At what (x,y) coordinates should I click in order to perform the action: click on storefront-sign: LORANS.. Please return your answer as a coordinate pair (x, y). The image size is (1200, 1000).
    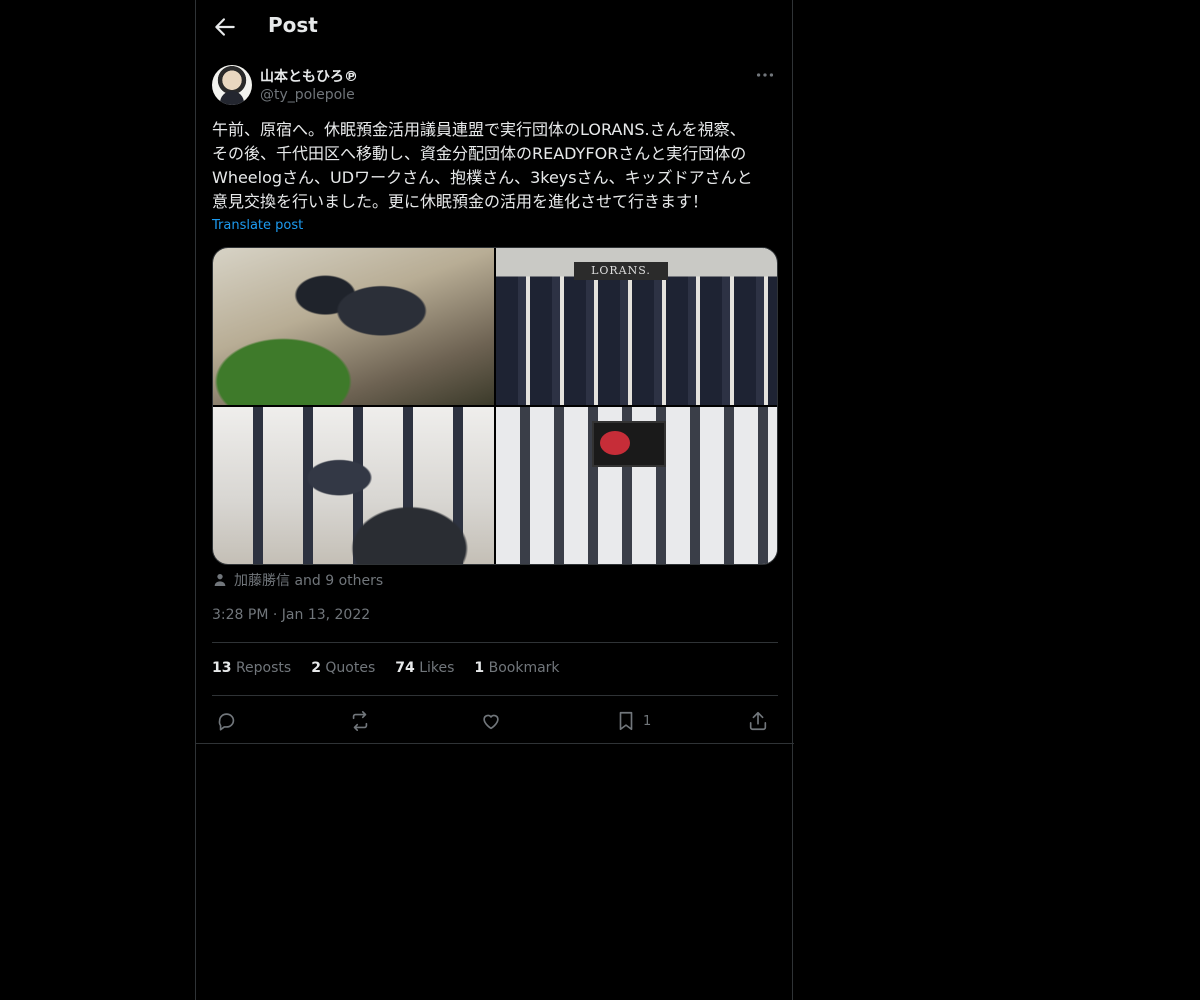
    Looking at the image, I should click on (621, 271).